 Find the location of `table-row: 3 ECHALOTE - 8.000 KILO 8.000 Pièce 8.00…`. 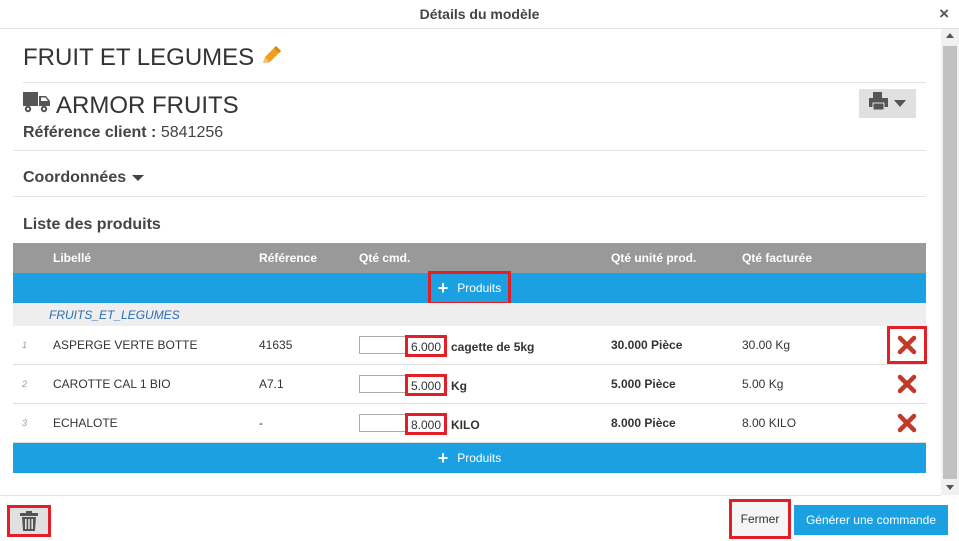

table-row: 3 ECHALOTE - 8.000 KILO 8.000 Pièce 8.00… is located at coordinates (469, 423).